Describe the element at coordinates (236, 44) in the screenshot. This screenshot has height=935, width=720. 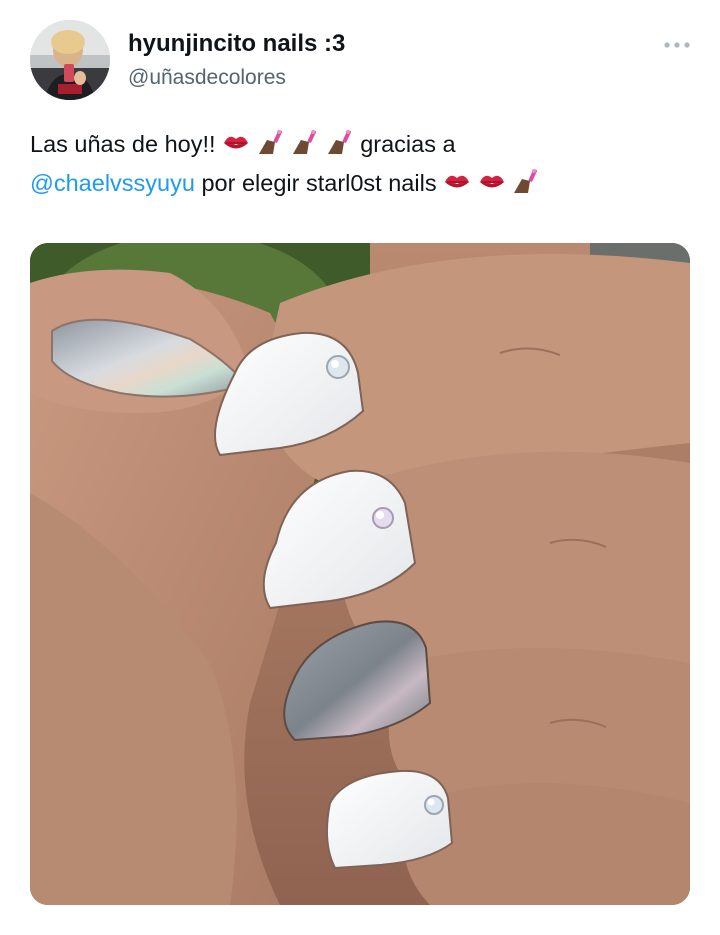
I see `display-name: hyunjincito nails :3` at that location.